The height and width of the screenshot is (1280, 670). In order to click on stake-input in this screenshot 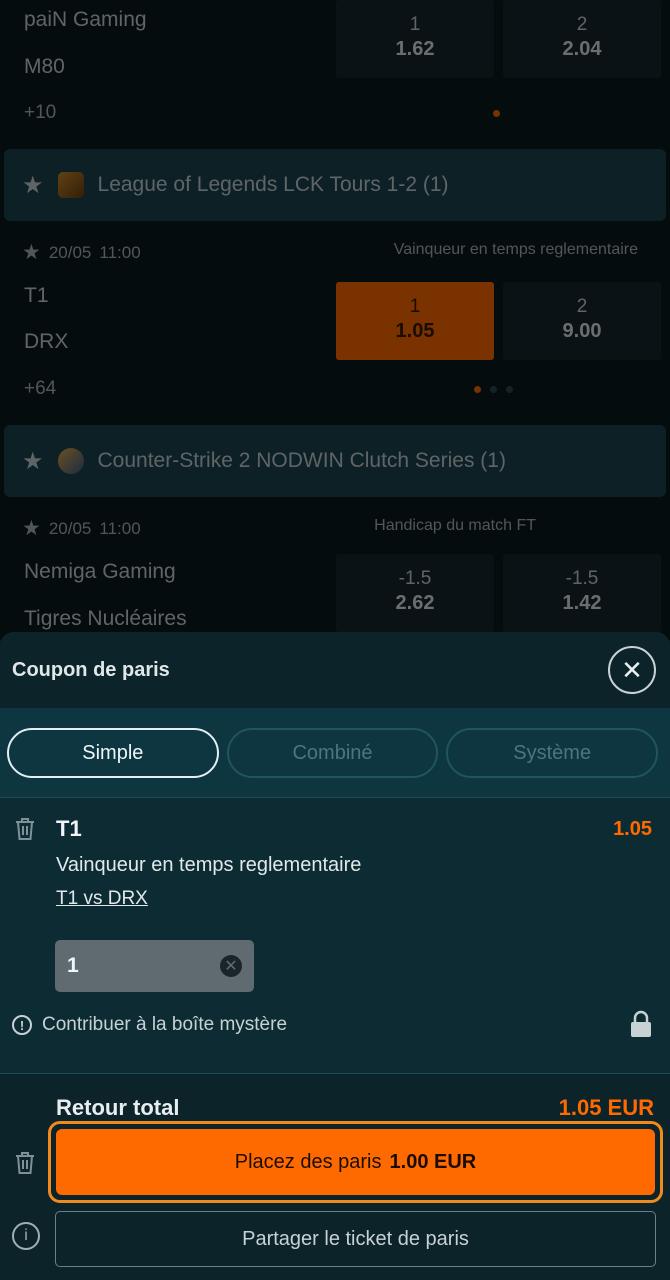, I will do `click(132, 966)`.